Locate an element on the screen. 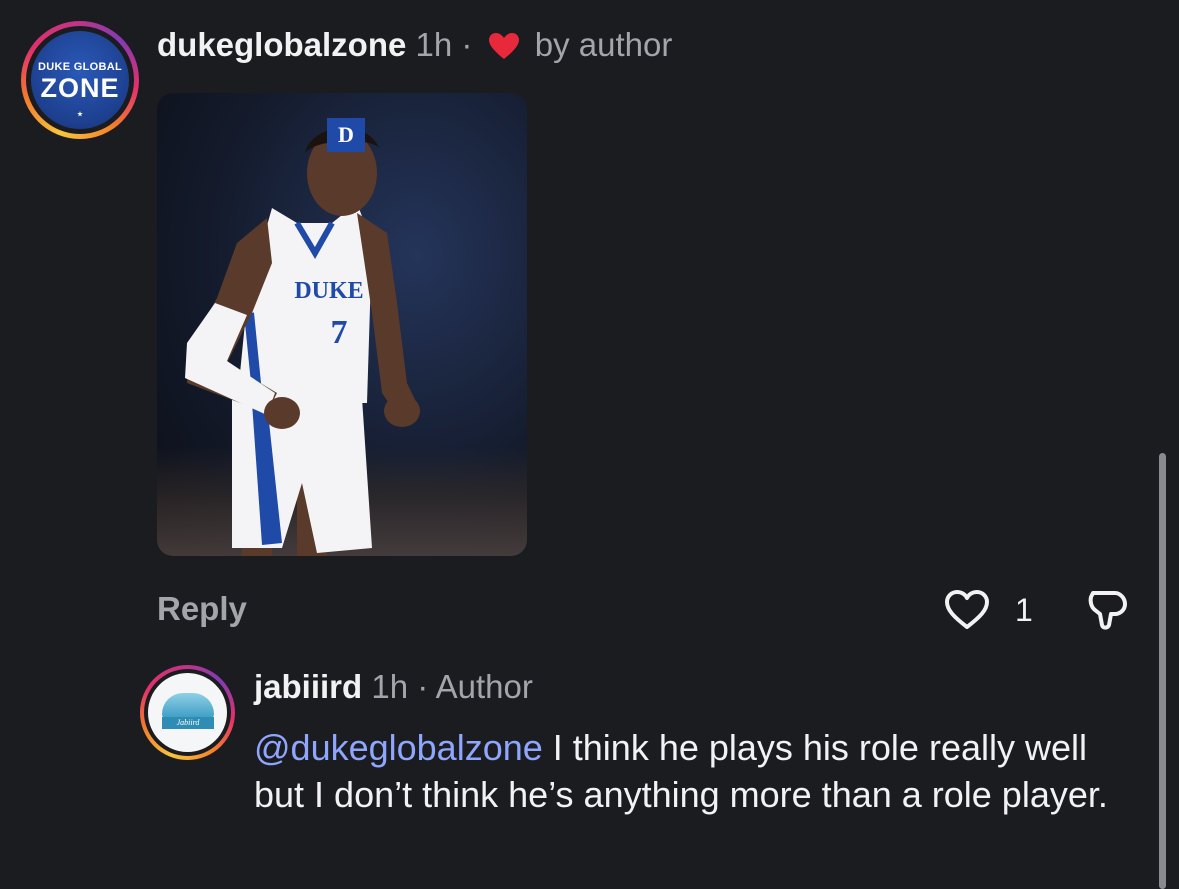 This screenshot has width=1179, height=889. reply-timestamp: 1h is located at coordinates (390, 686).